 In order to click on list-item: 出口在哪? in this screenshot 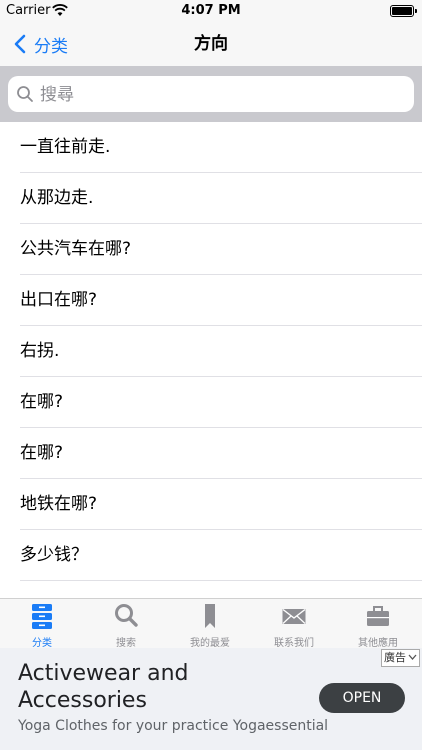, I will do `click(211, 300)`.